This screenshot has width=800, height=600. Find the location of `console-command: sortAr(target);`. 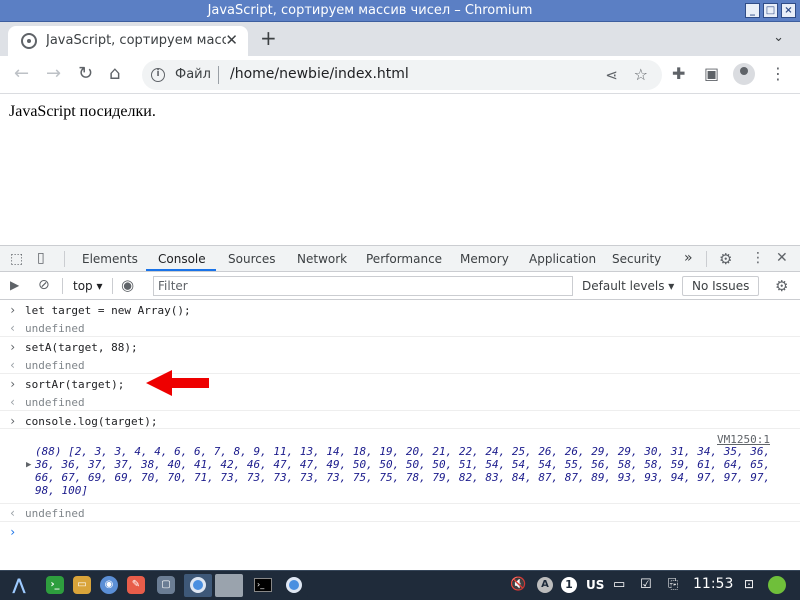

console-command: sortAr(target); is located at coordinates (75, 384).